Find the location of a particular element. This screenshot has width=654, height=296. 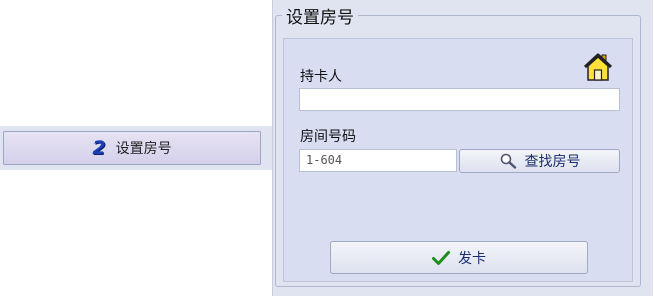

find-room-button: 查找房号 is located at coordinates (539, 161).